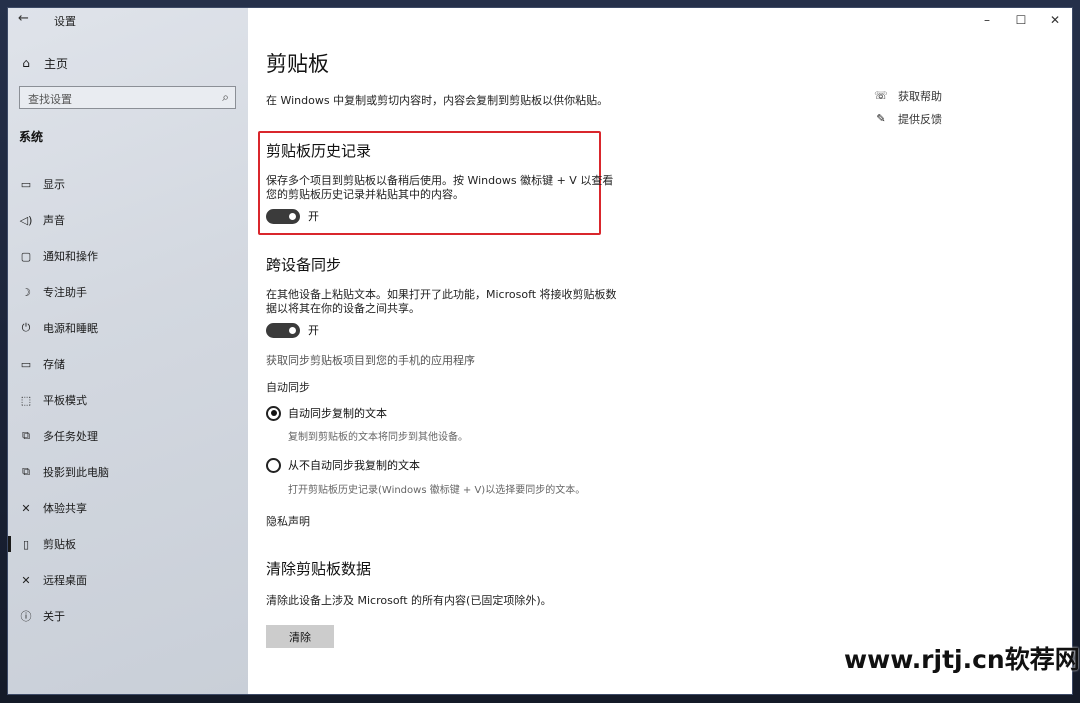 The width and height of the screenshot is (1080, 703). What do you see at coordinates (128, 292) in the screenshot?
I see `sidebar-item-focus-assist: ☽ 专注助手` at bounding box center [128, 292].